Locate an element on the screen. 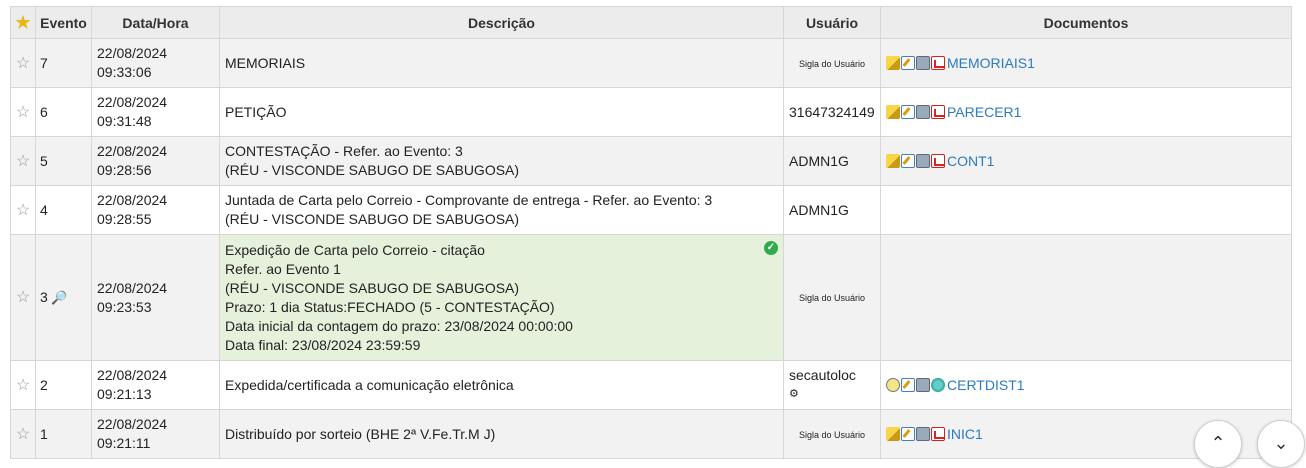  document-link: CONT1 is located at coordinates (970, 161).